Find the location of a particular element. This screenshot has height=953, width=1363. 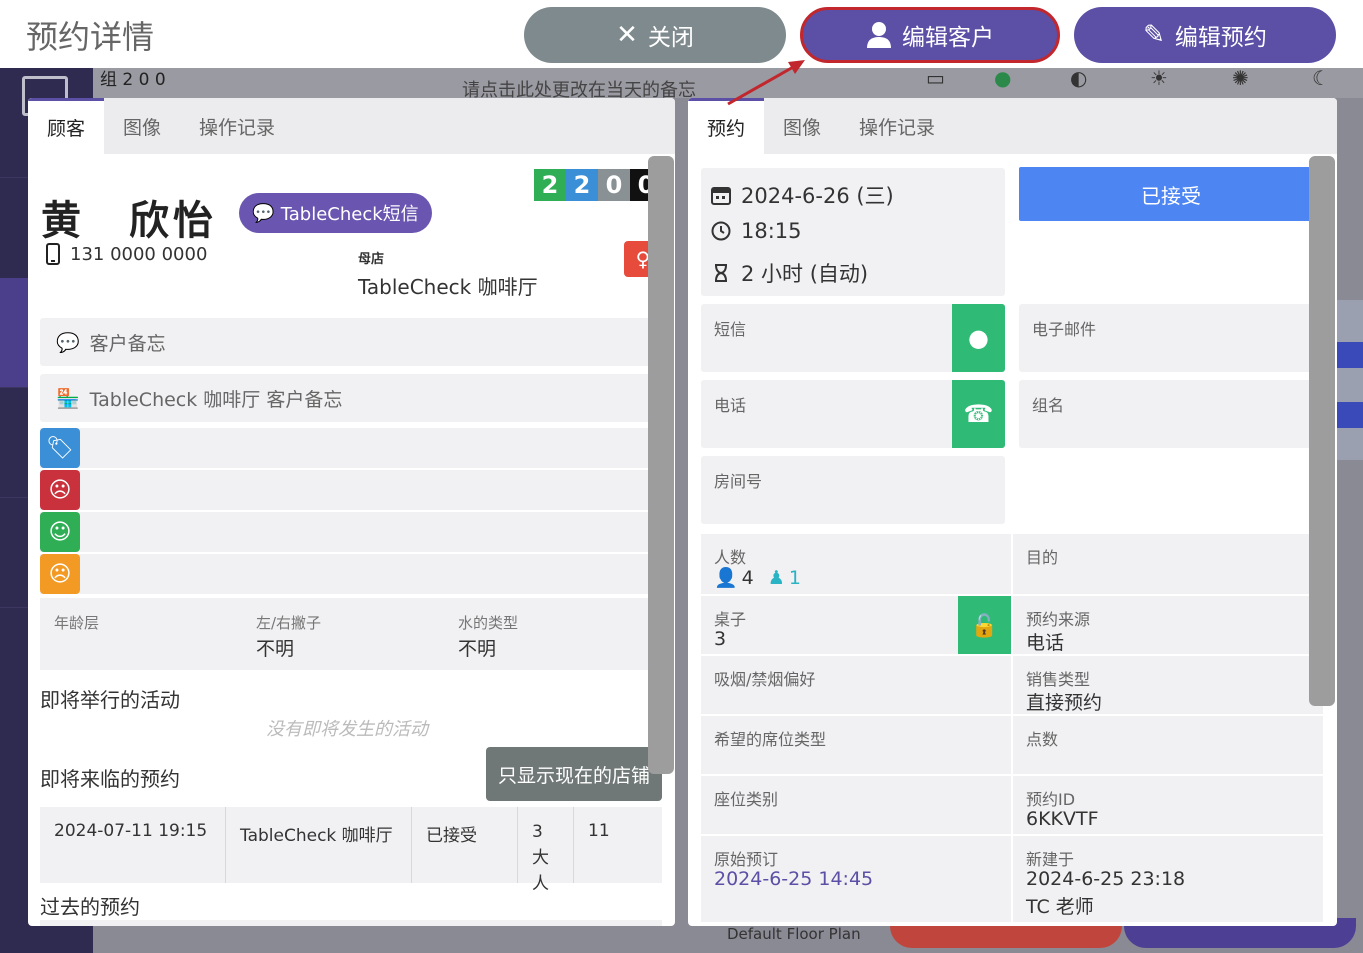

edit-reservation-button: ✎ 编辑预约 is located at coordinates (1205, 35).